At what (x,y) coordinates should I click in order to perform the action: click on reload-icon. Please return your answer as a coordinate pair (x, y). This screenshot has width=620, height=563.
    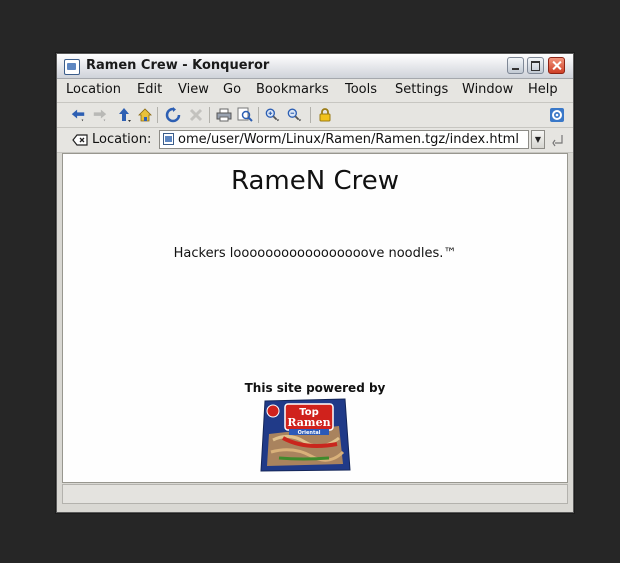
    Looking at the image, I should click on (173, 115).